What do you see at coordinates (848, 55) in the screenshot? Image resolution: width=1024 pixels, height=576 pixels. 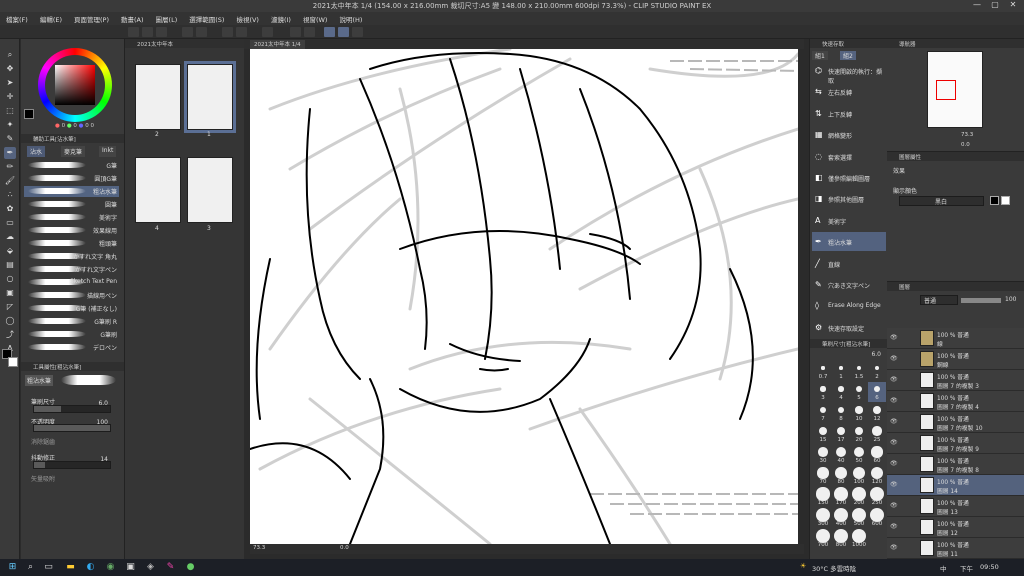 I see `quick-access-tab-2: 組2` at bounding box center [848, 55].